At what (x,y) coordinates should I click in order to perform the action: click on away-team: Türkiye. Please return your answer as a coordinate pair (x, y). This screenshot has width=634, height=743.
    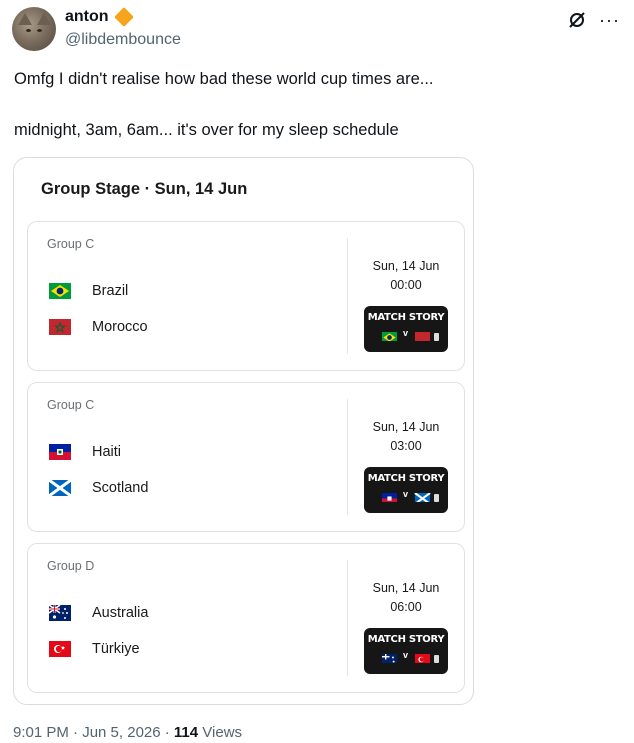
    Looking at the image, I should click on (94, 649).